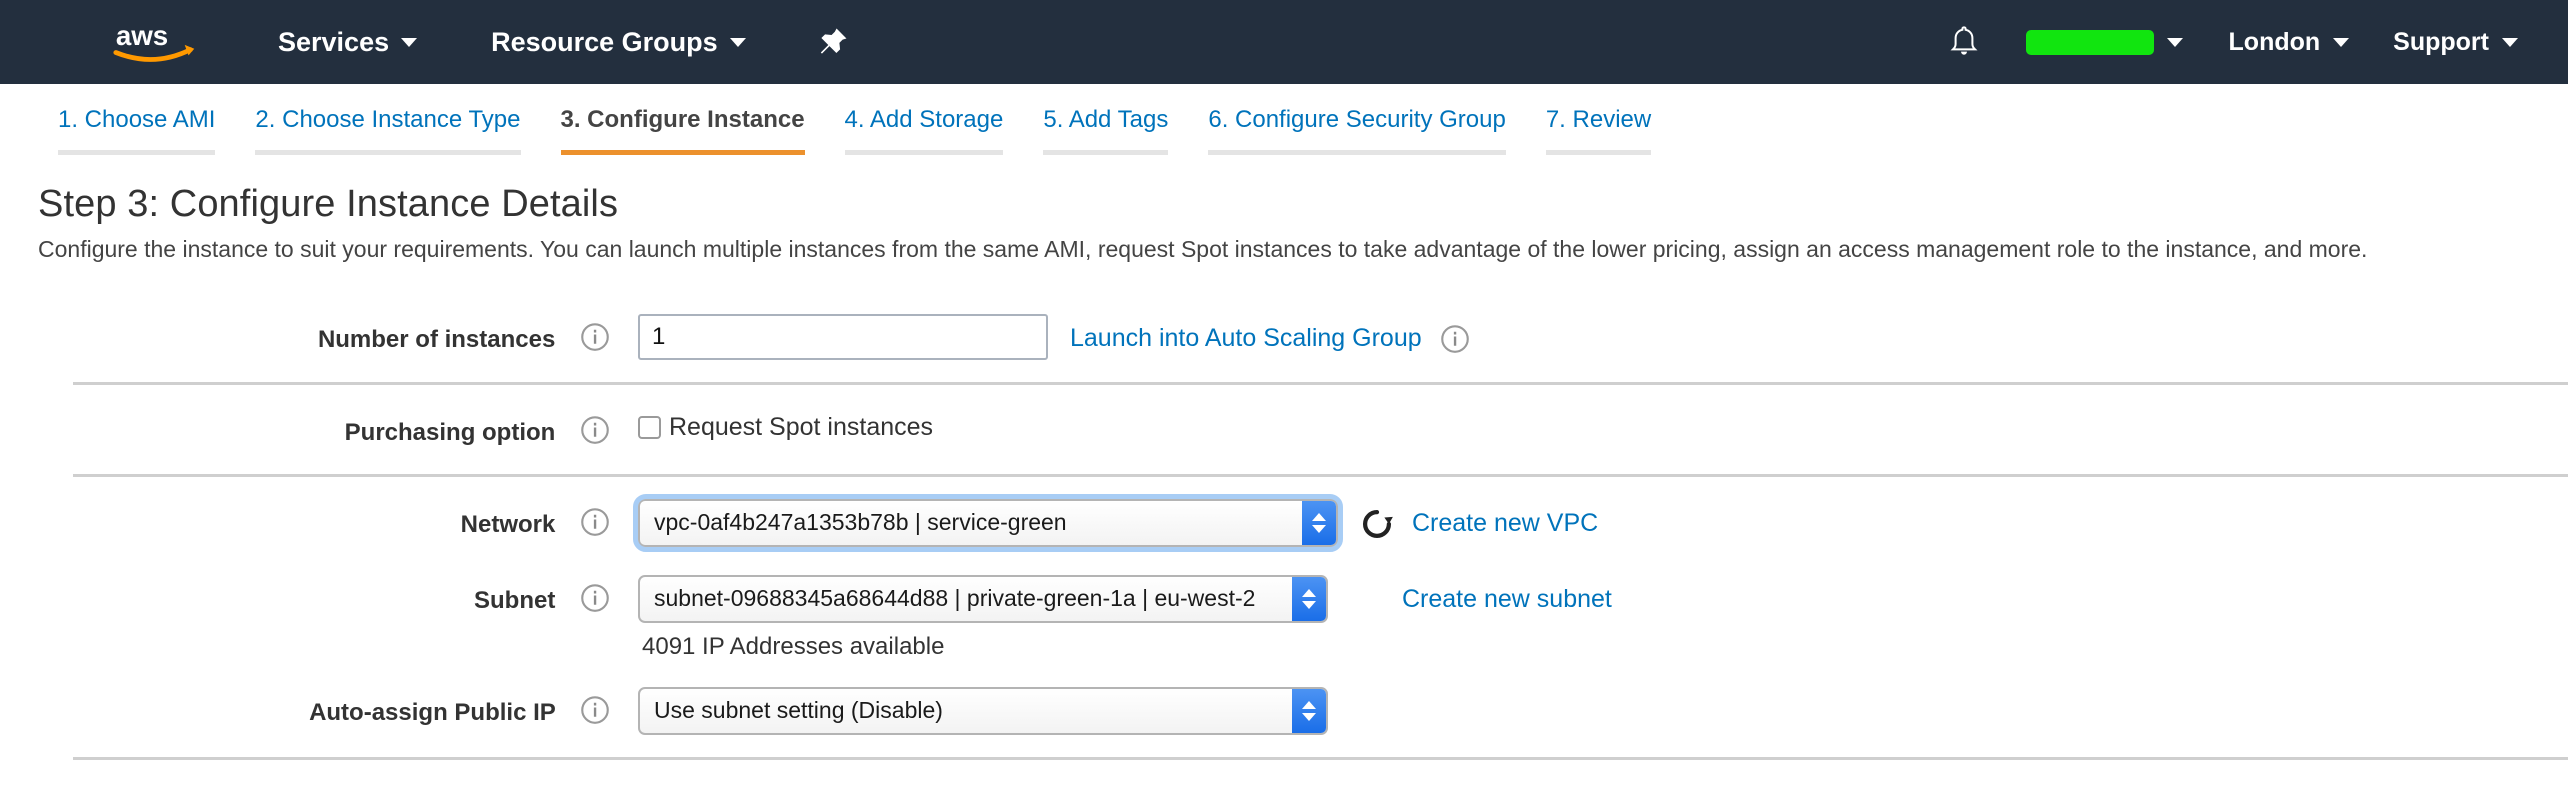  I want to click on request-spot-instances-checkbox-wrap: Request Spot instances, so click(785, 424).